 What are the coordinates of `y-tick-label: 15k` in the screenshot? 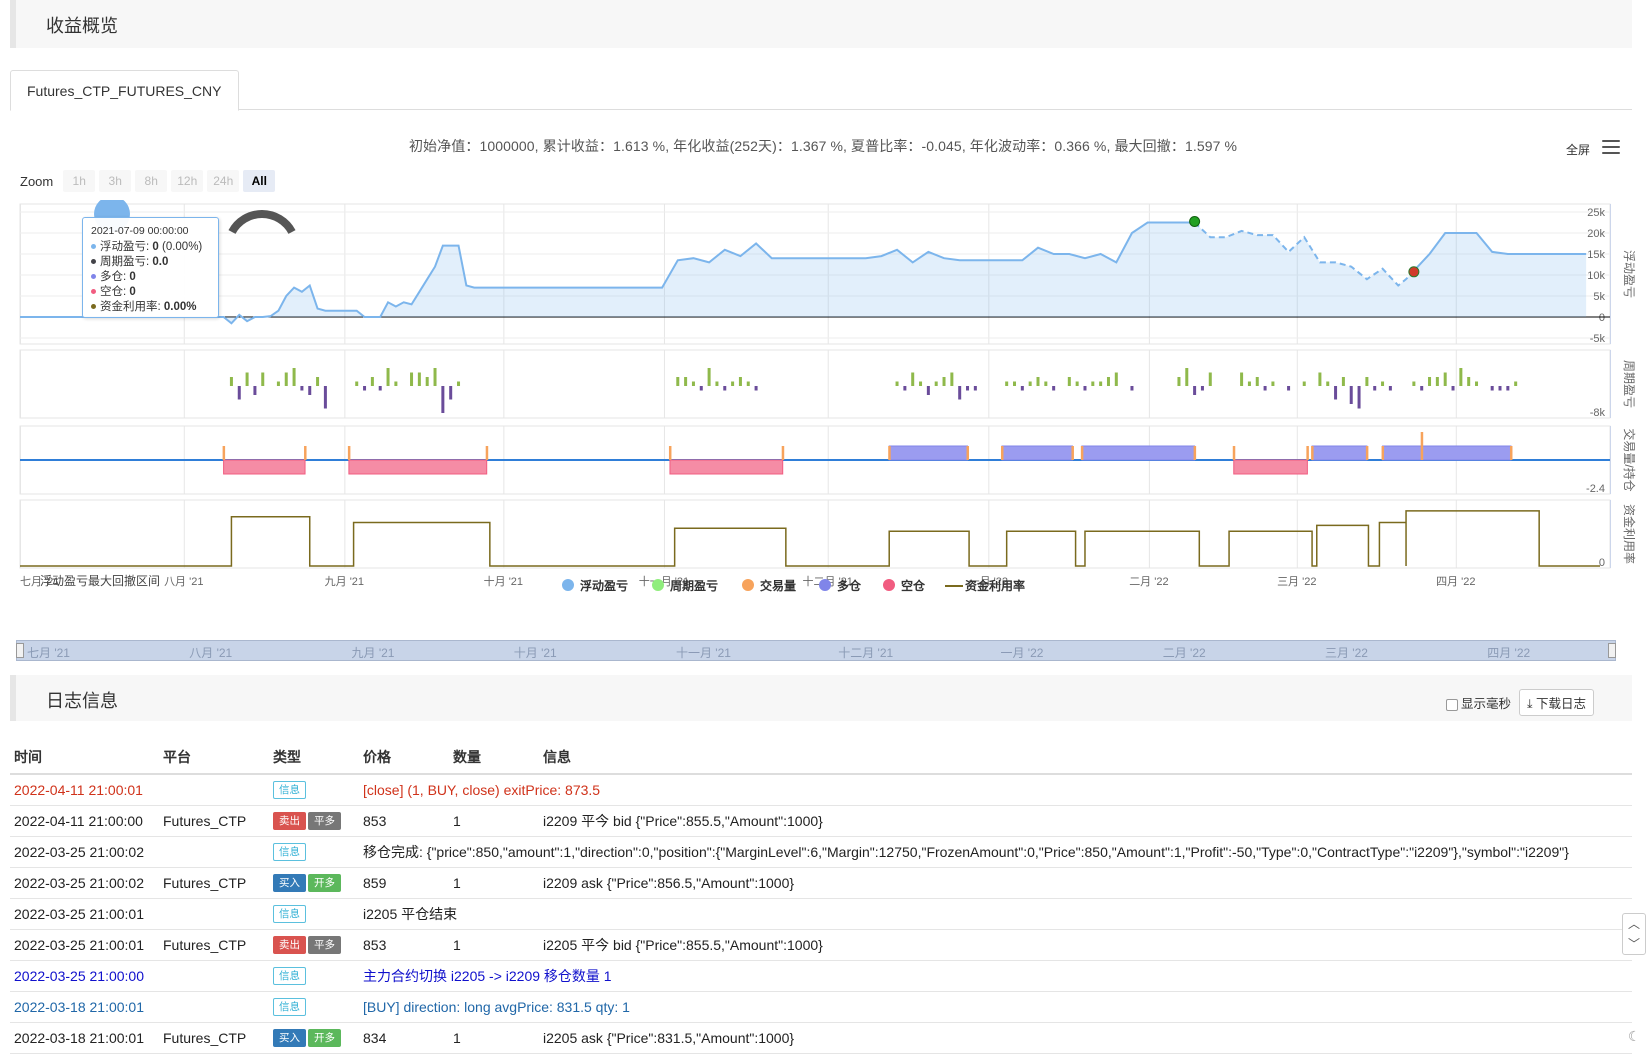 It's located at (1596, 255).